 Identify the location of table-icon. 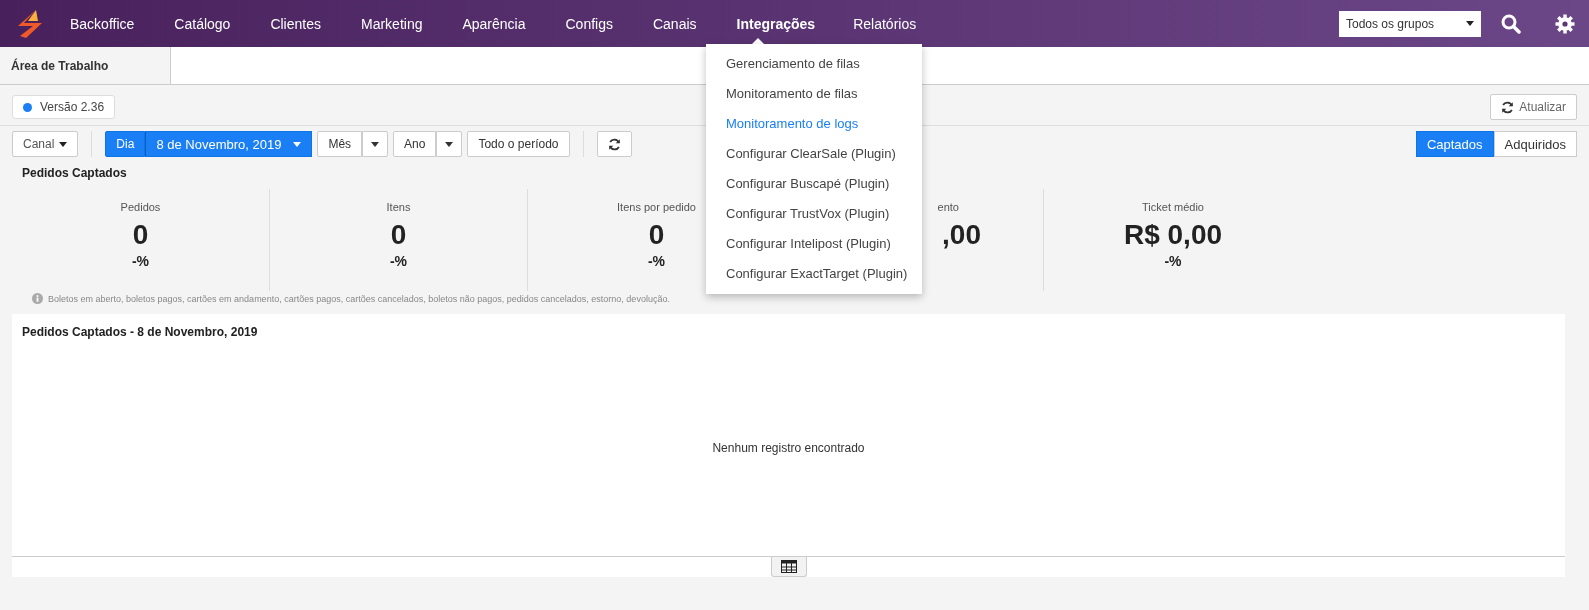
(788, 566).